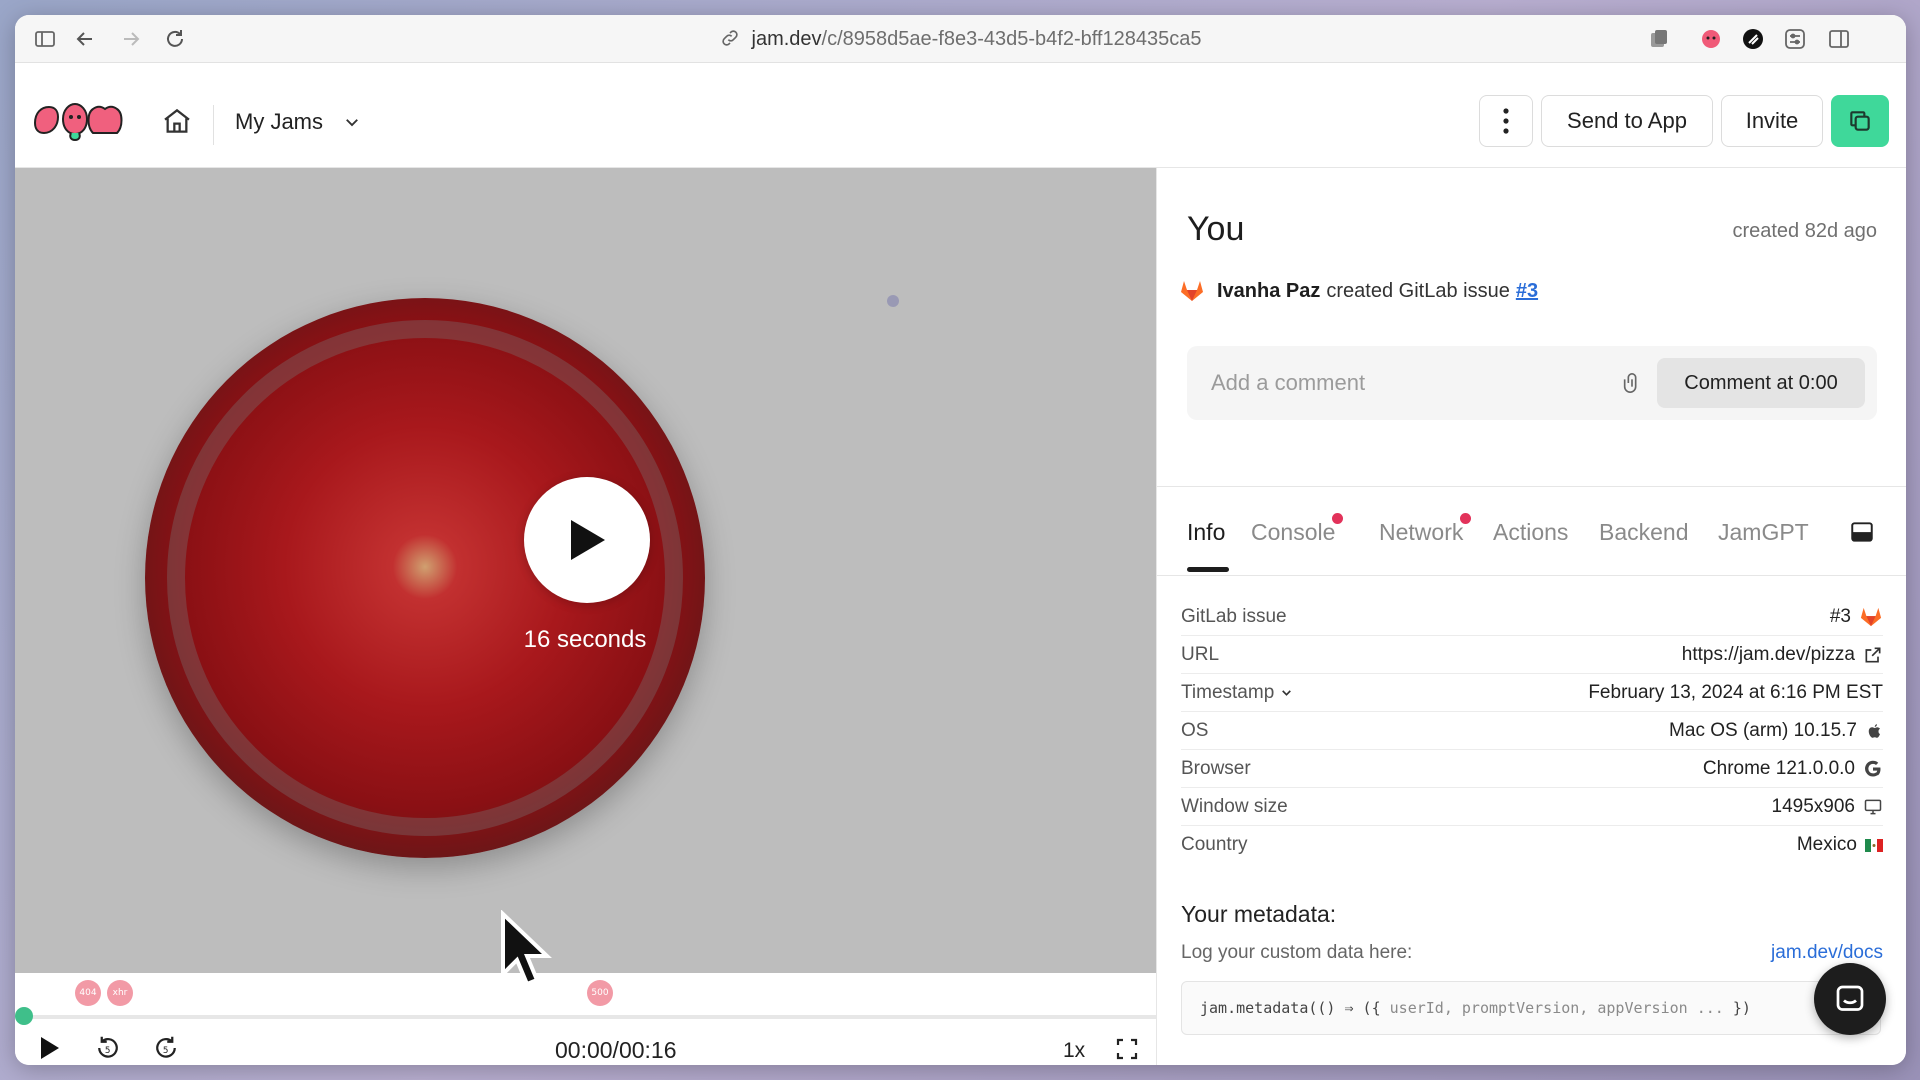  Describe the element at coordinates (1873, 655) in the screenshot. I see `external-link-icon` at that location.